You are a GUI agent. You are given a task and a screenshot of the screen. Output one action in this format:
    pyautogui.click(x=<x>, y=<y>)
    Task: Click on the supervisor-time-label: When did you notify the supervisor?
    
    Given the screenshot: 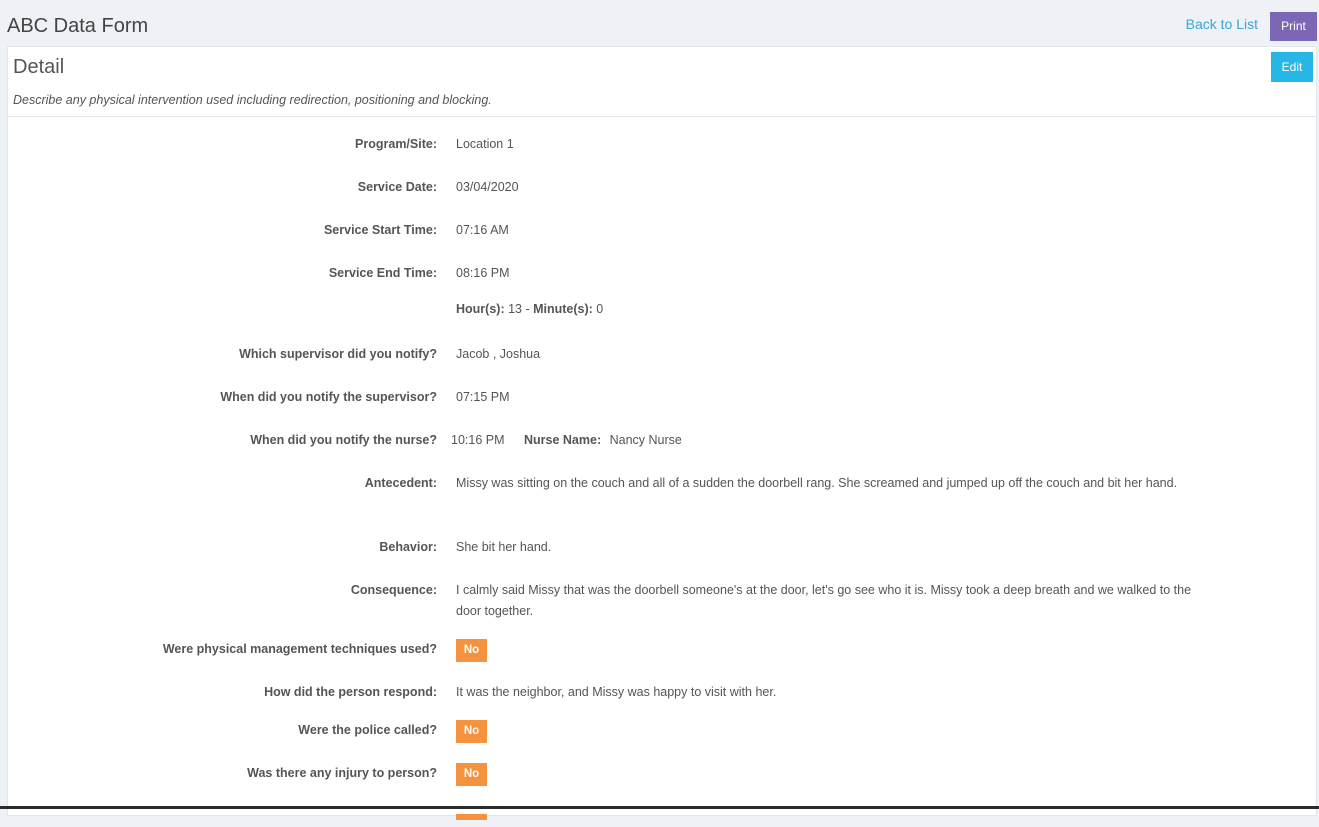 What is the action you would take?
    pyautogui.click(x=328, y=397)
    